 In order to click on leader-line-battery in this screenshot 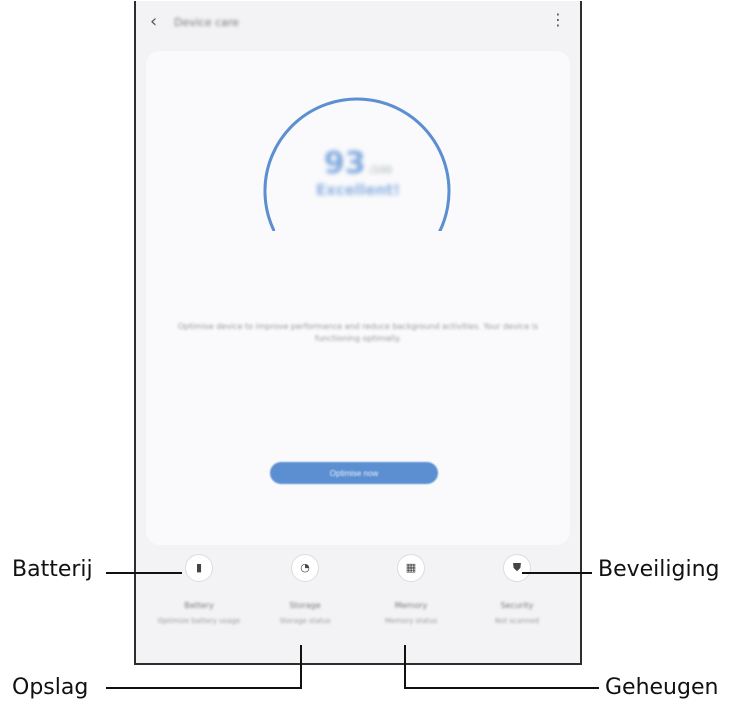, I will do `click(144, 573)`.